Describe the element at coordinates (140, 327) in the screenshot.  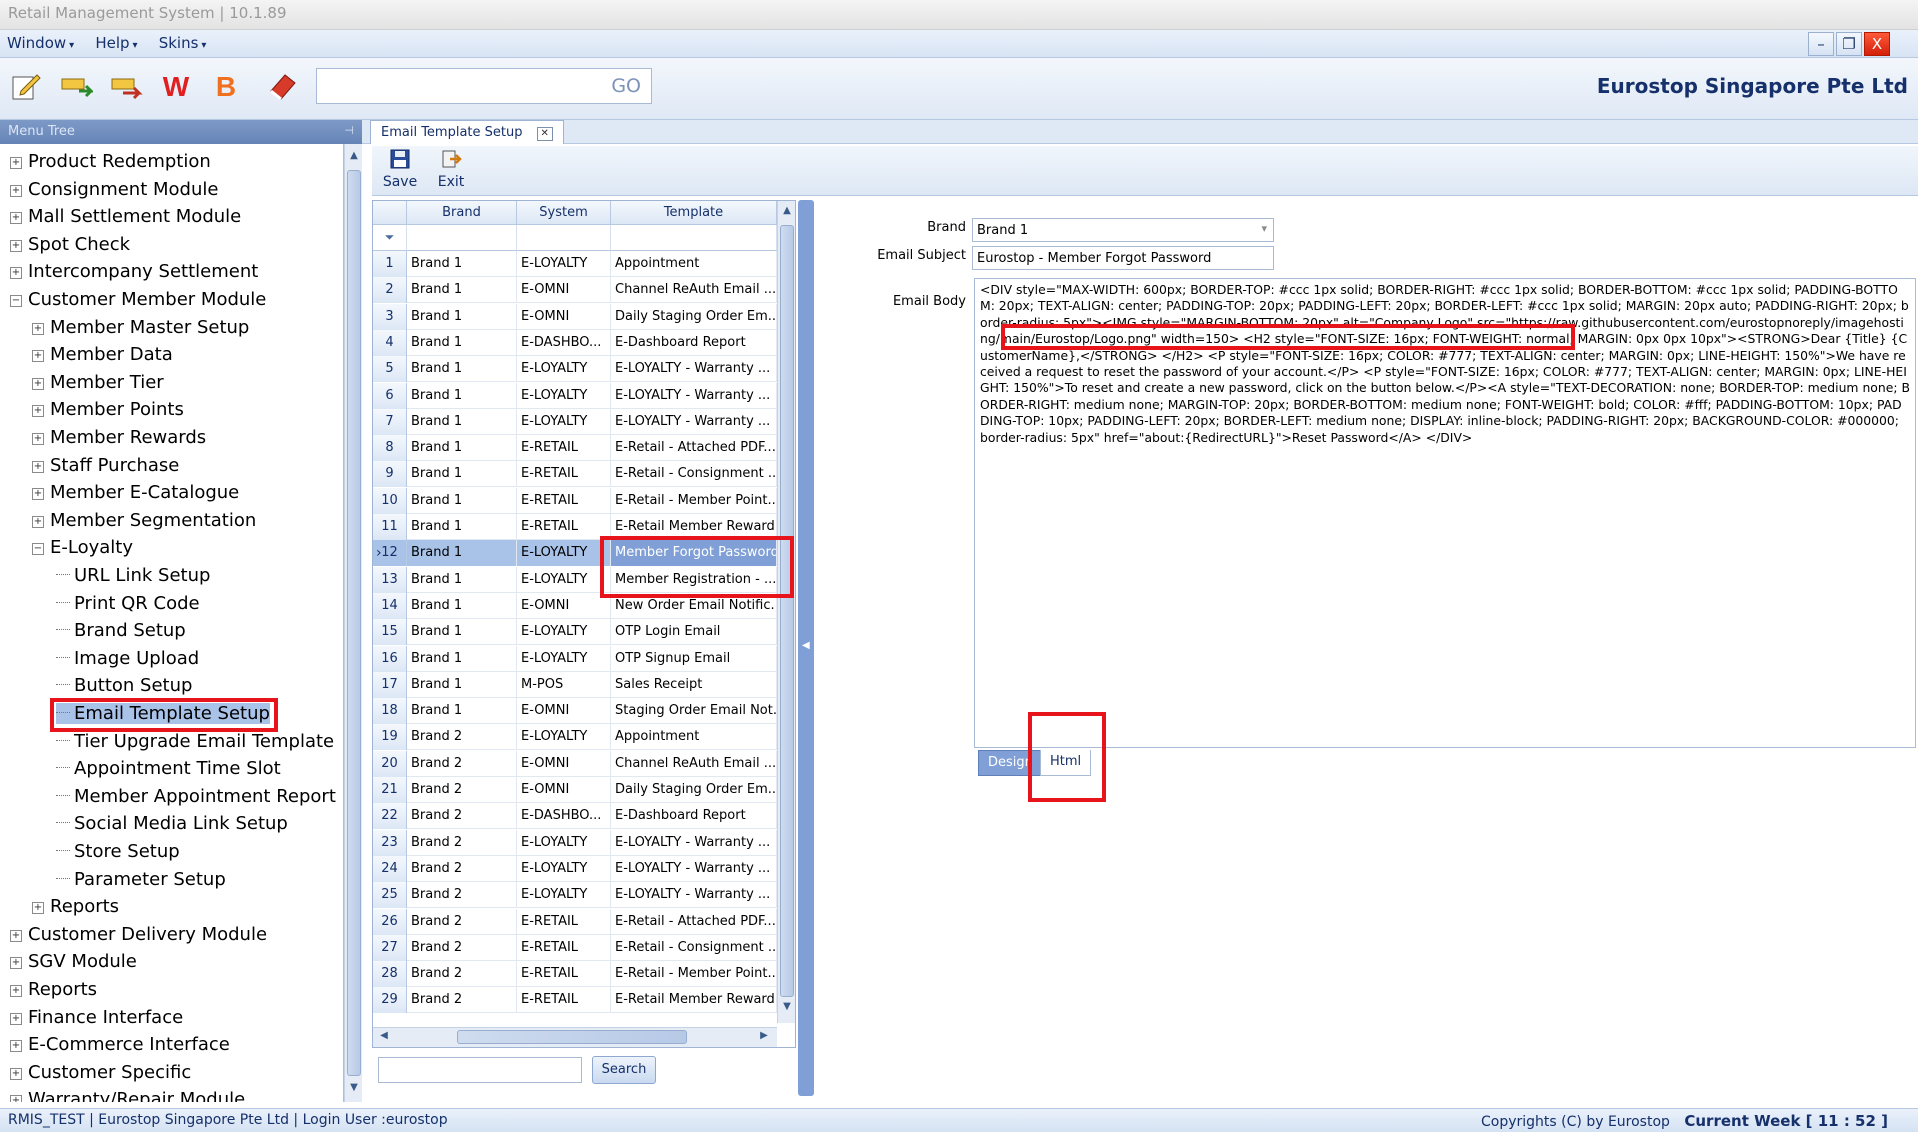
I see `menu-tree-item: + Member Master Setup` at that location.